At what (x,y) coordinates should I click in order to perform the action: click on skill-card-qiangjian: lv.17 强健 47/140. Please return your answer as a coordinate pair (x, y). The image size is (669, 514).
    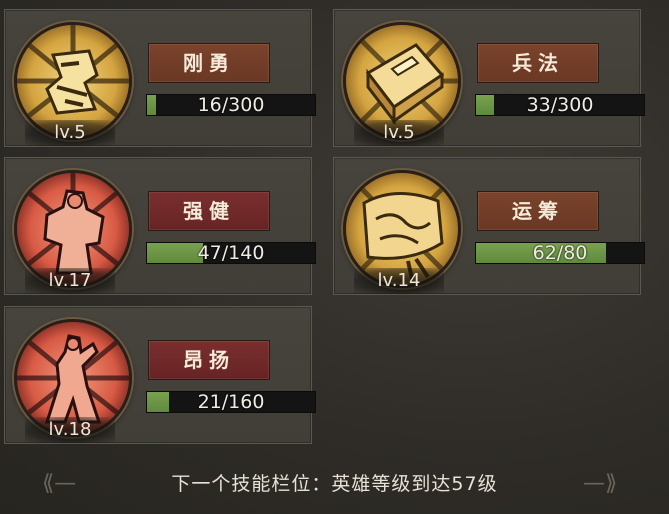
    Looking at the image, I should click on (160, 226).